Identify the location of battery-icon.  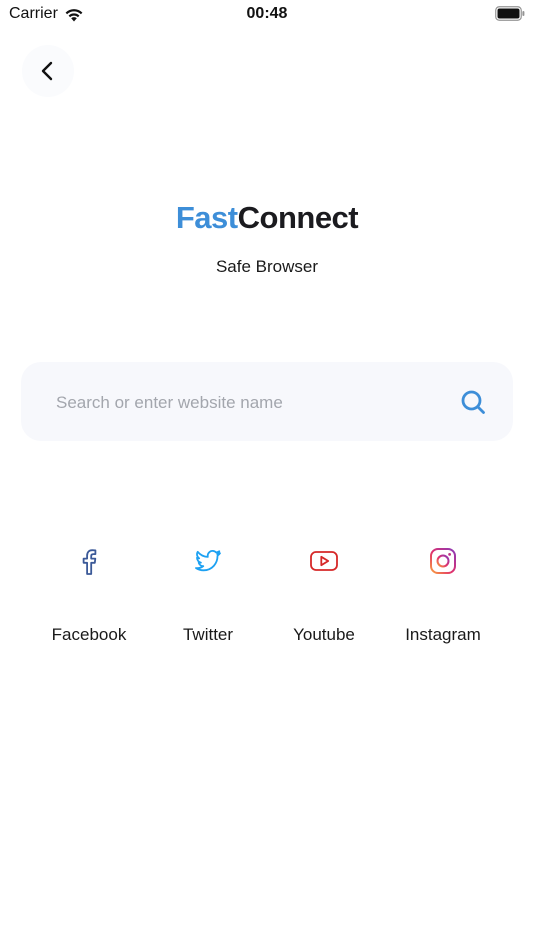
(510, 13).